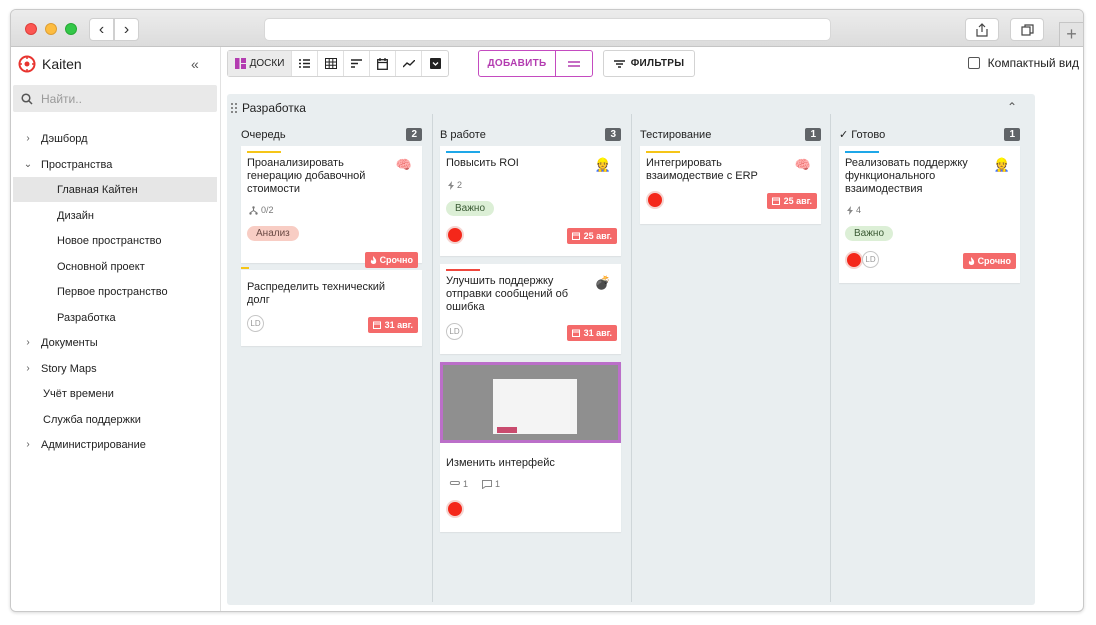 The height and width of the screenshot is (625, 1096). What do you see at coordinates (78, 393) in the screenshot?
I see `sidebar-item-label: Учёт времени` at bounding box center [78, 393].